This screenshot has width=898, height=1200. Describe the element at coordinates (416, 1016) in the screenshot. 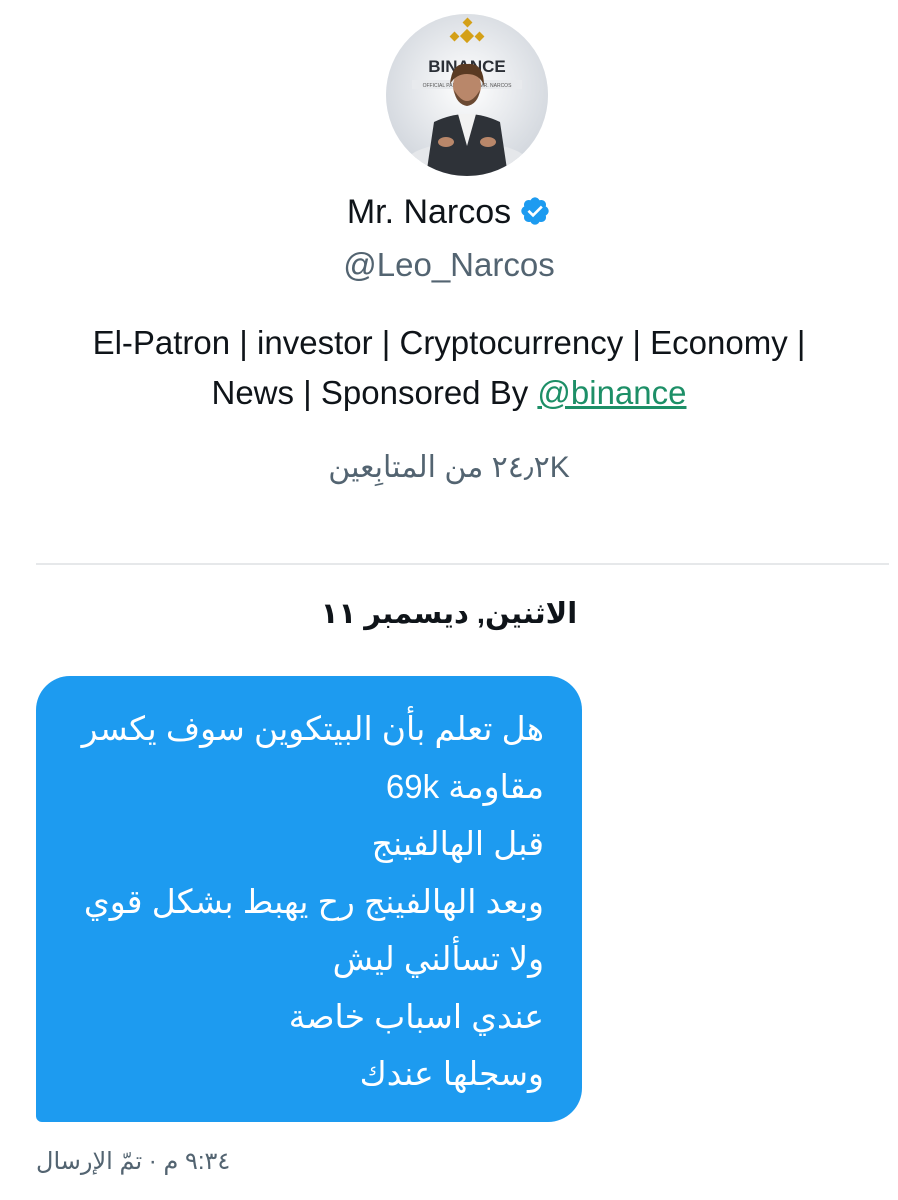

I see `message-line: عندي اسباب خاصة` at that location.